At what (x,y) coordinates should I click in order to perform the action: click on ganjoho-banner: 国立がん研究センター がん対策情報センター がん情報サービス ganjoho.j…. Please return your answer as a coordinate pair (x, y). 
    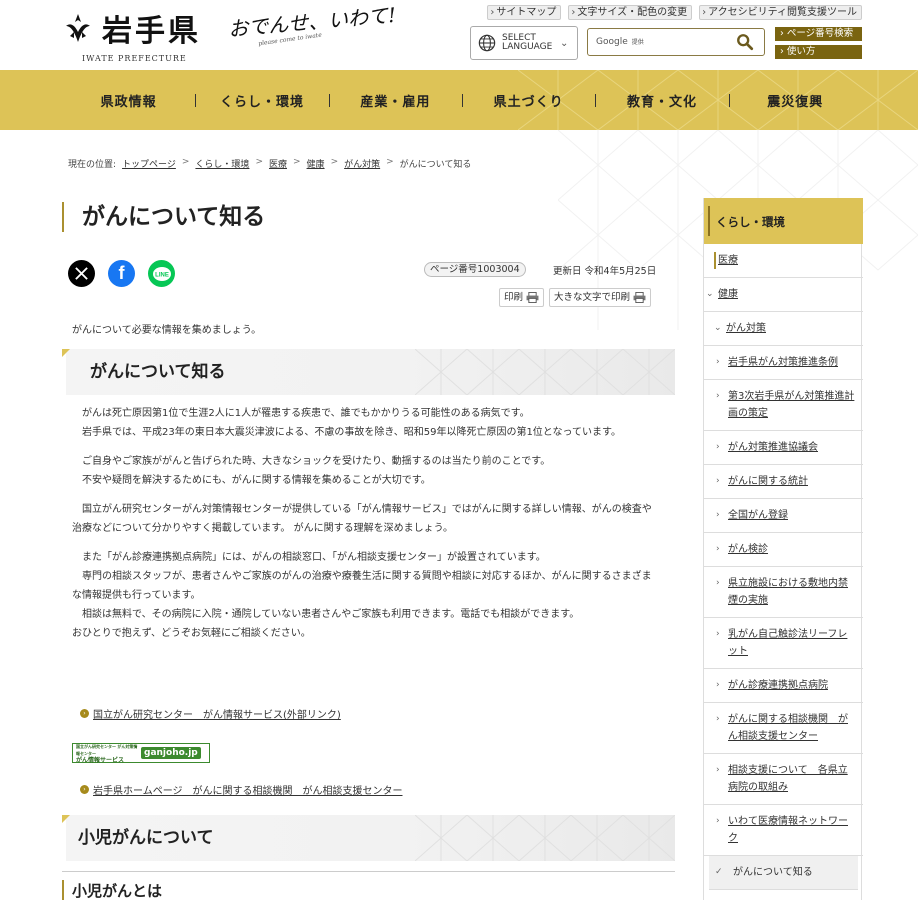
    Looking at the image, I should click on (141, 753).